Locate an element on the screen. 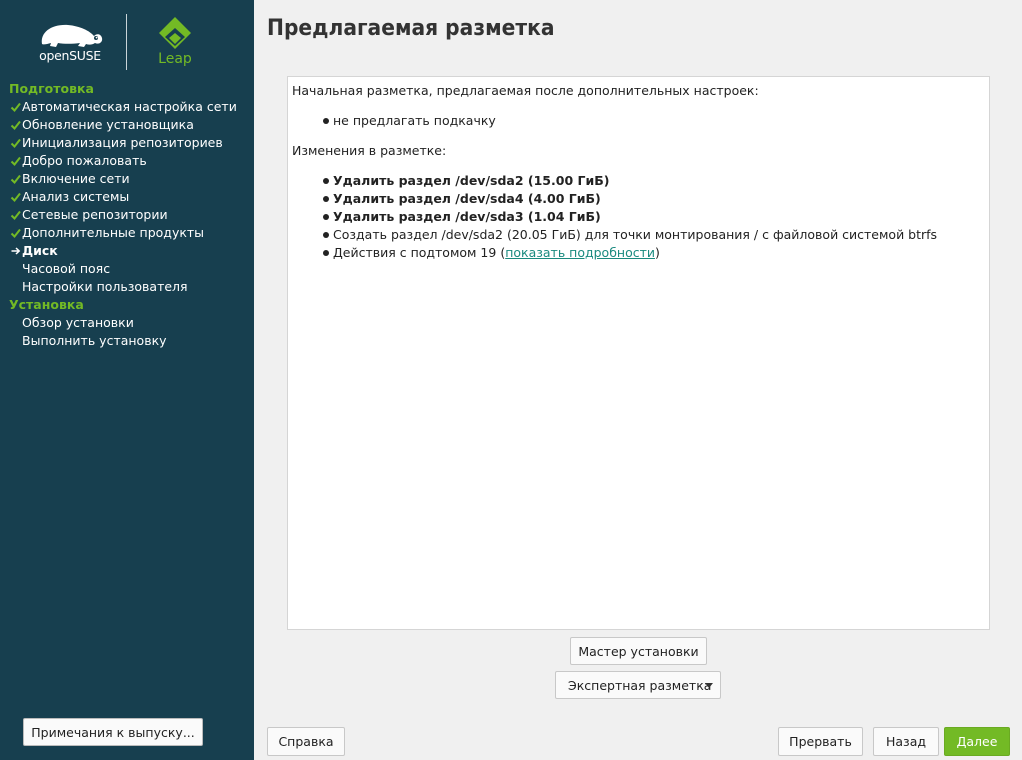 The height and width of the screenshot is (760, 1022). step-label: Часовой пояс is located at coordinates (66, 268).